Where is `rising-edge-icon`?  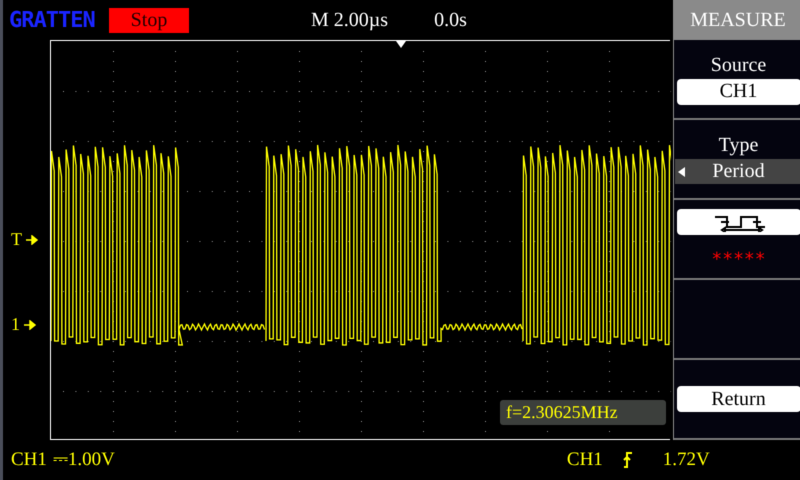 rising-edge-icon is located at coordinates (627, 460).